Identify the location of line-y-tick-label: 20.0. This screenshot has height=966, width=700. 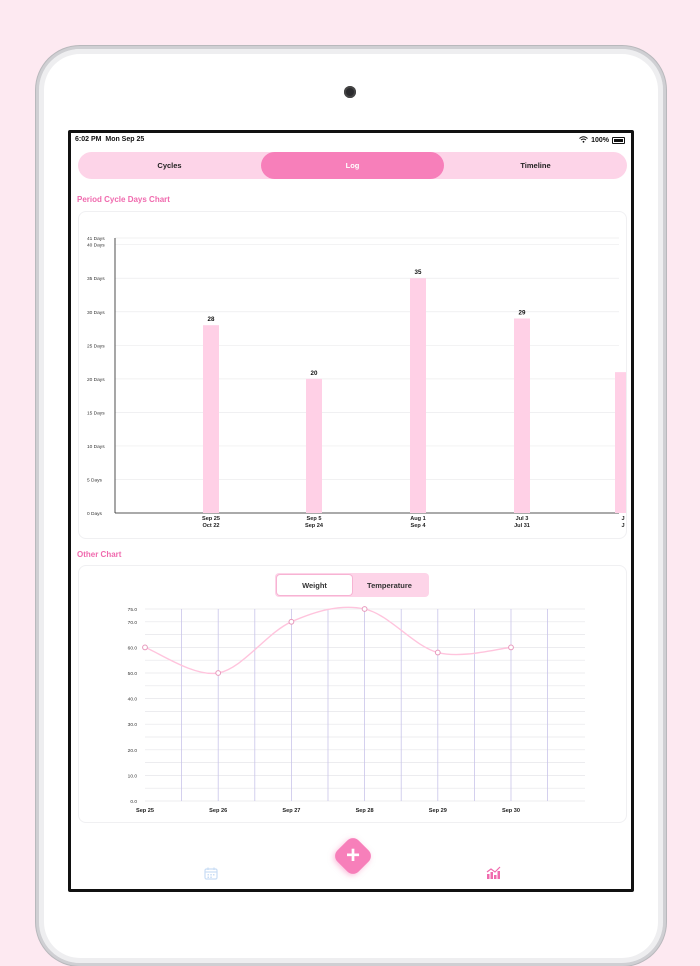
(133, 751).